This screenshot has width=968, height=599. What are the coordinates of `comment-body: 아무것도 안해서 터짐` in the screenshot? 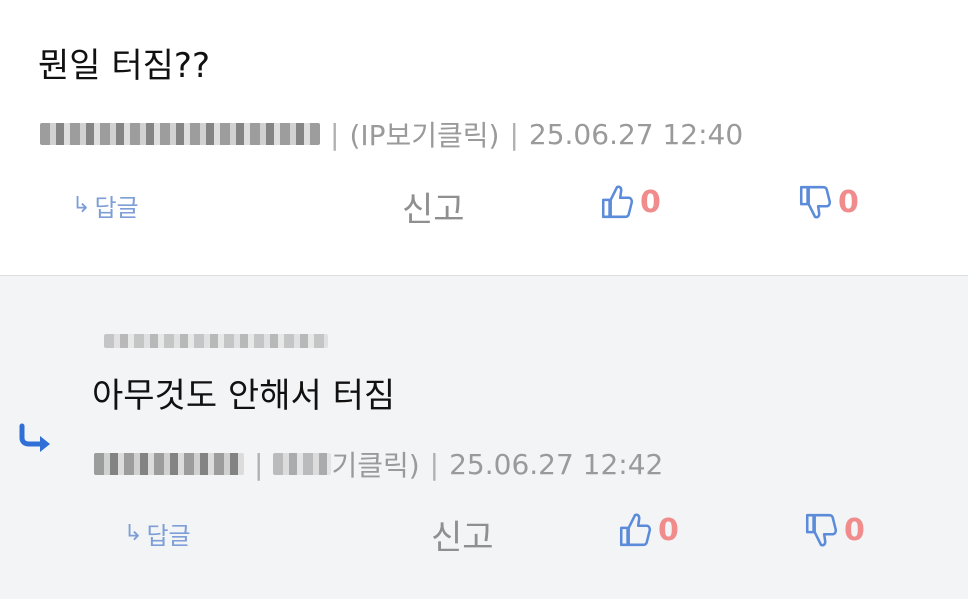 It's located at (244, 396).